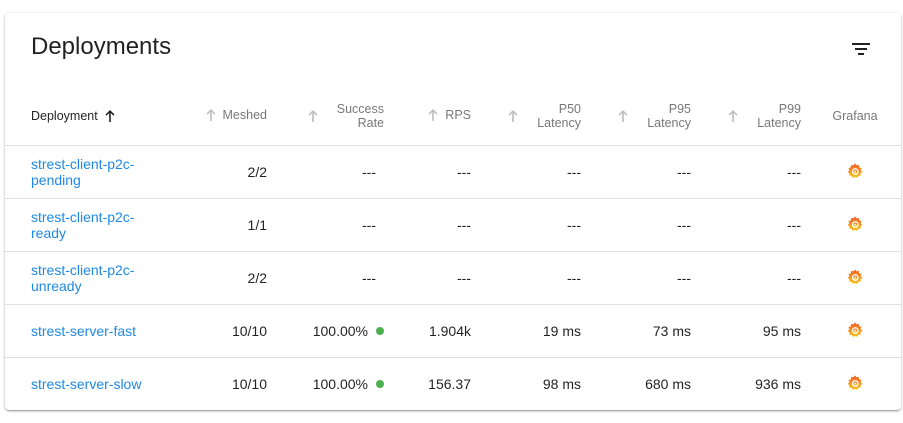  I want to click on header-success-rate: Success Rate, so click(333, 116).